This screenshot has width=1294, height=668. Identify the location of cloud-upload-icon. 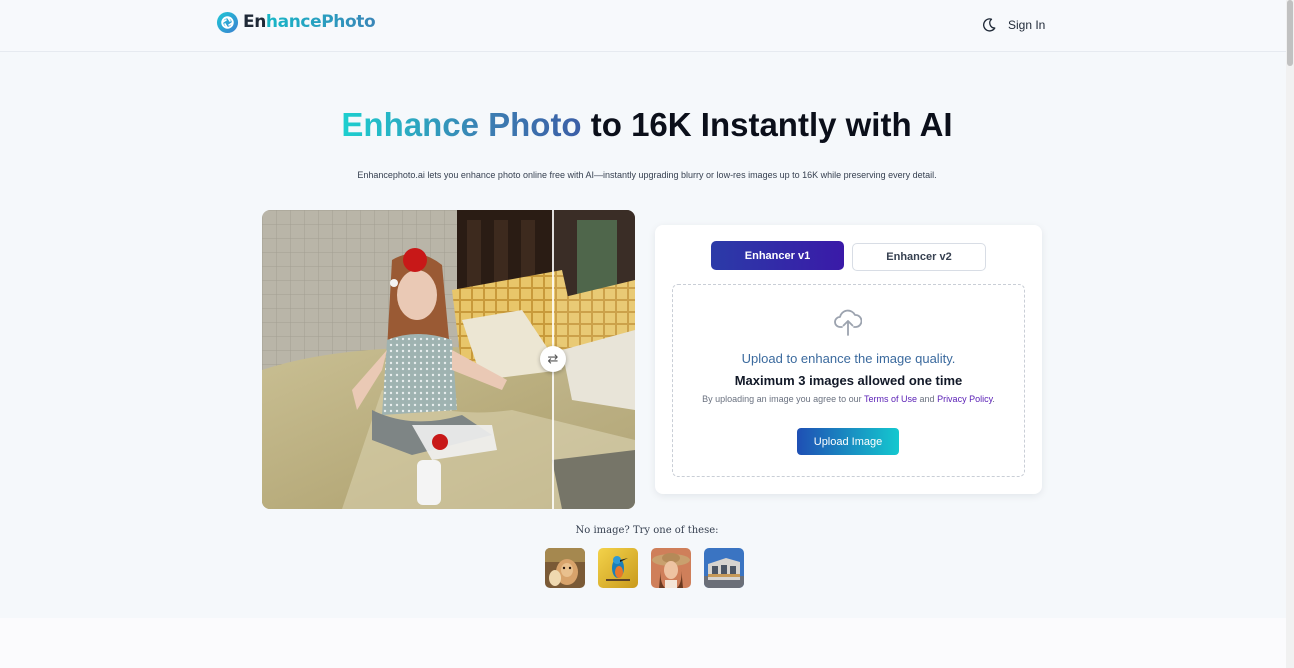
(848, 322).